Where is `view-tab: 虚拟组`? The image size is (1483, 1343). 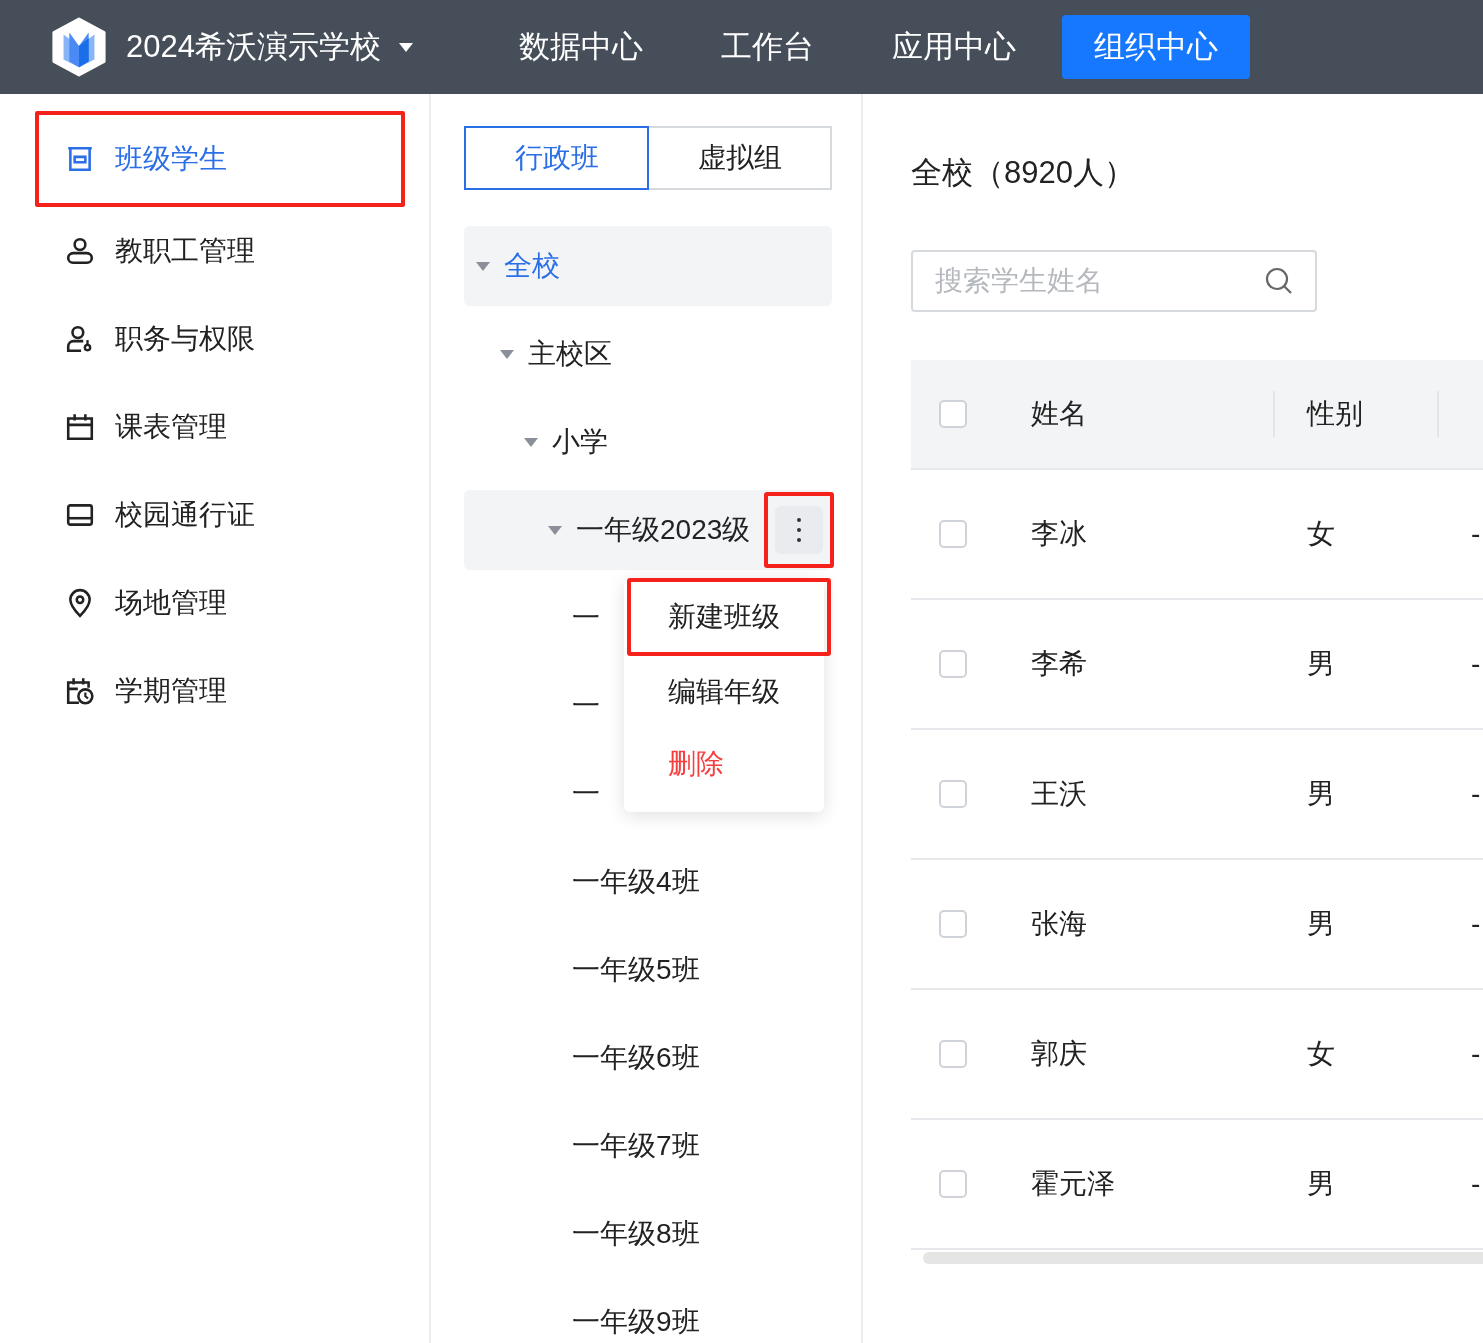 view-tab: 虚拟组 is located at coordinates (740, 158).